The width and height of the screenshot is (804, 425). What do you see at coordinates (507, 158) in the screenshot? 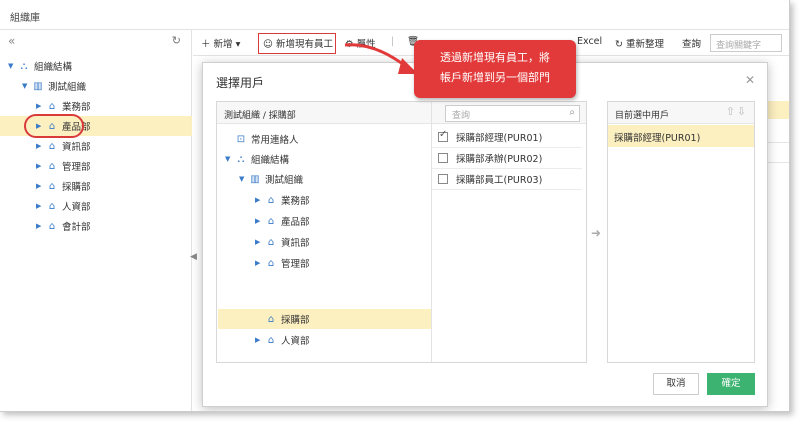
I see `user-row: 採購部承辦(PUR02)` at bounding box center [507, 158].